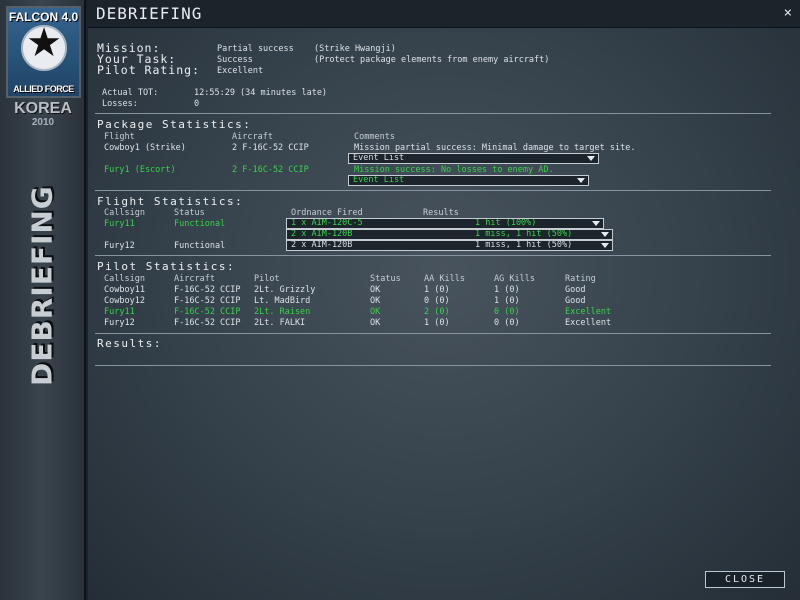 The image size is (800, 600). Describe the element at coordinates (374, 137) in the screenshot. I see `package-header-comments: Comments` at that location.